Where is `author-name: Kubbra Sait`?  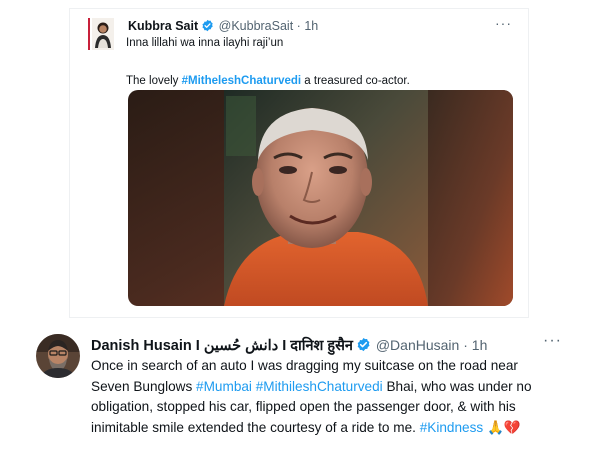
author-name: Kubbra Sait is located at coordinates (163, 26).